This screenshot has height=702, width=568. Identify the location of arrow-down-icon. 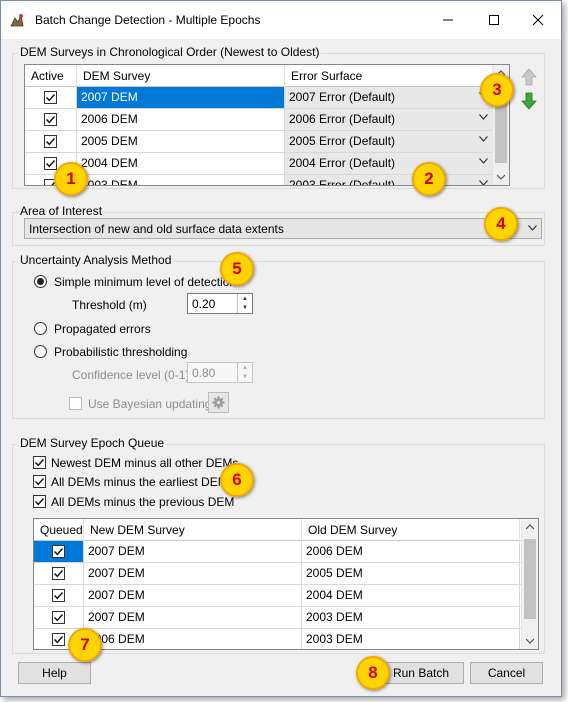
(529, 101).